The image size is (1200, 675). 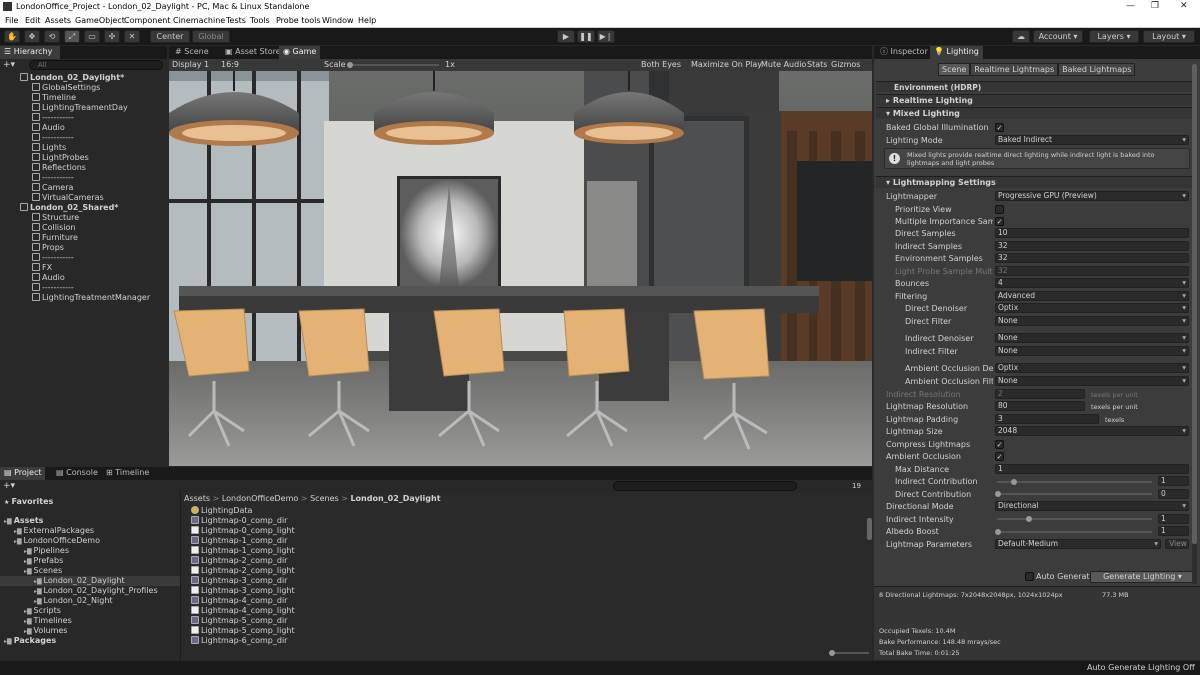 What do you see at coordinates (999, 209) in the screenshot?
I see `prioritize-checkbox` at bounding box center [999, 209].